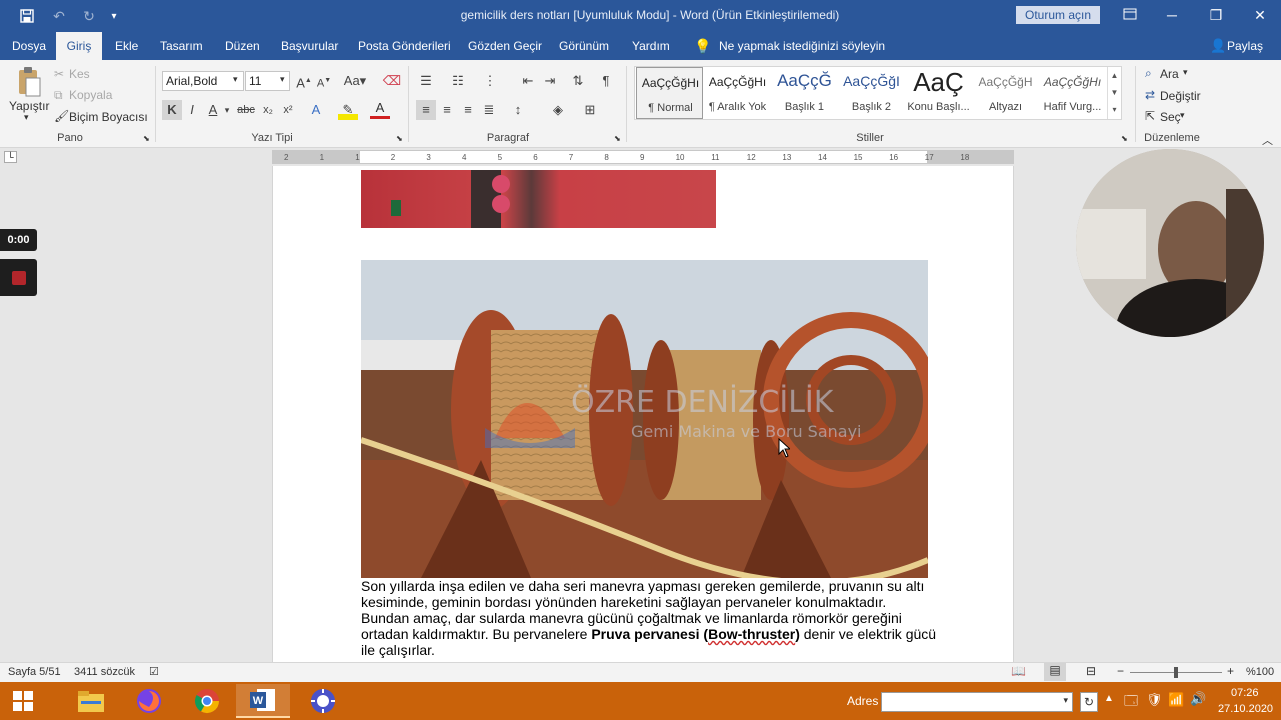 The height and width of the screenshot is (720, 1281). Describe the element at coordinates (643, 157) in the screenshot. I see `horizontal-ruler: 2 1 1 2 3 4 5 6 7 8 9 10 11 12 13 14 15 16 17 18` at that location.